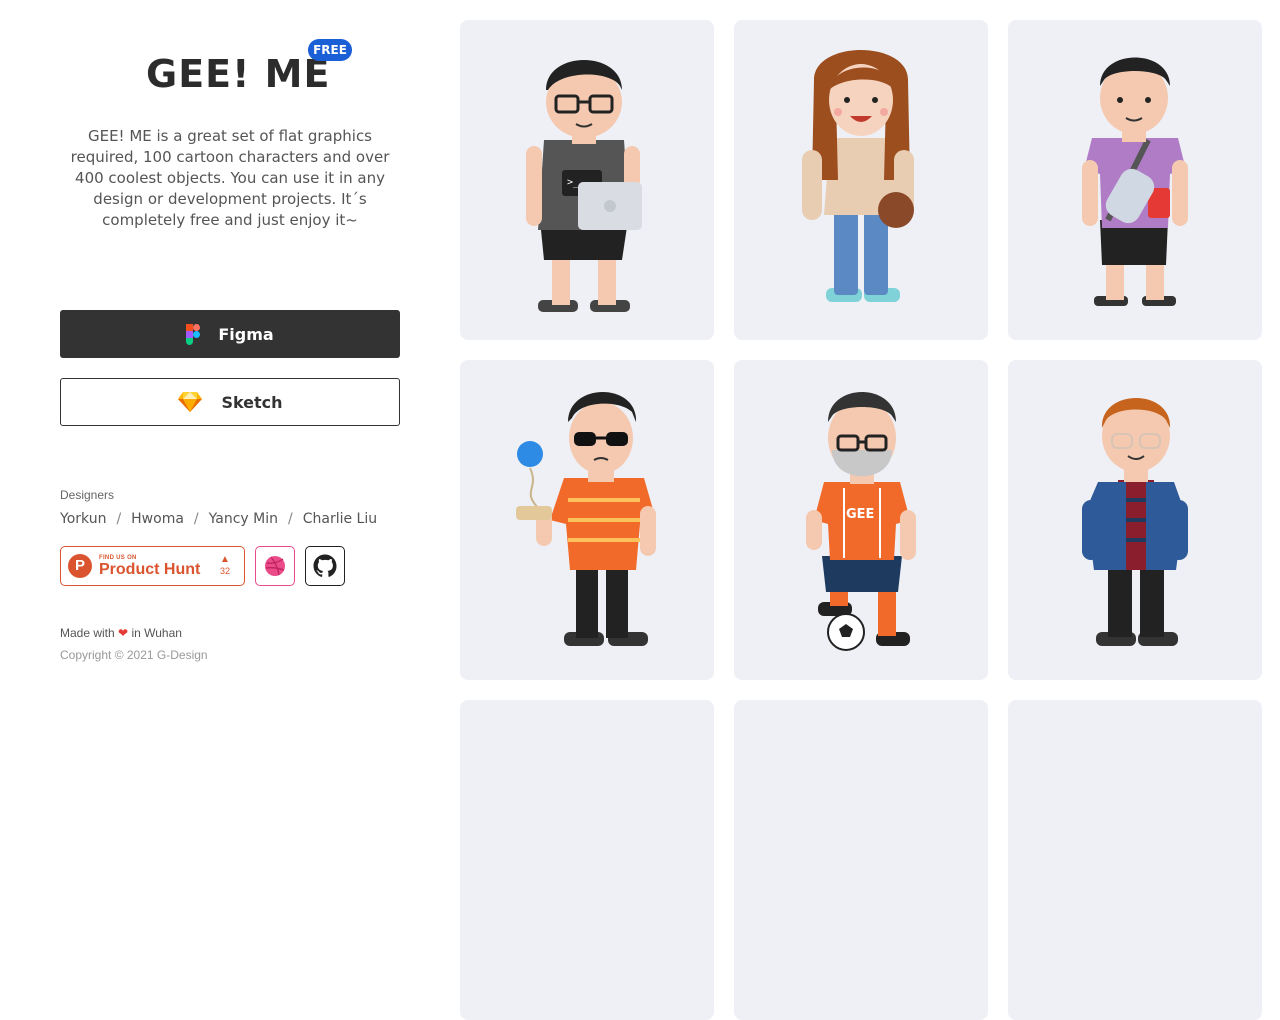 The image size is (1280, 1020). Describe the element at coordinates (118, 557) in the screenshot. I see `producthunt-small-text: FIND US ON` at that location.